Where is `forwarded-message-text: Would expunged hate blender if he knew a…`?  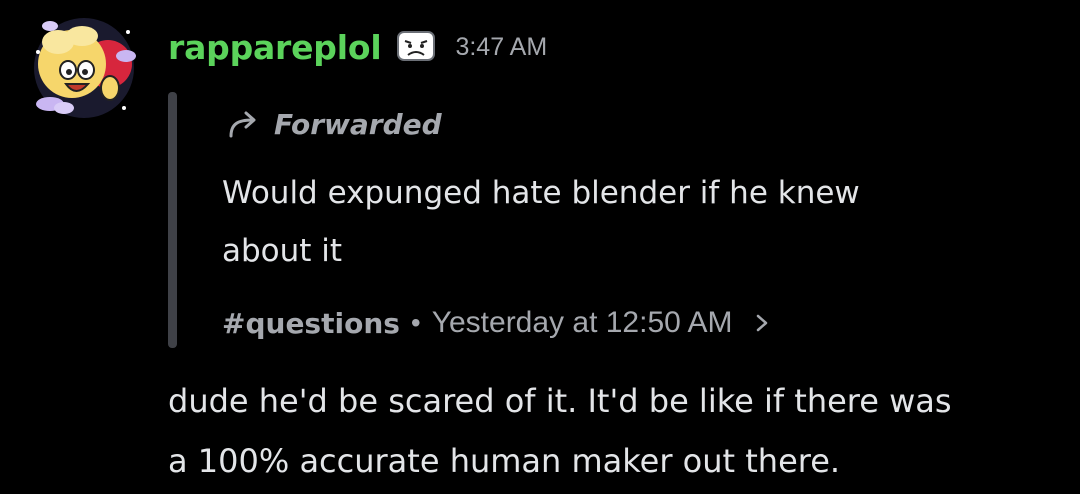
forwarded-message-text: Would expunged hate blender if he knew a… is located at coordinates (541, 222).